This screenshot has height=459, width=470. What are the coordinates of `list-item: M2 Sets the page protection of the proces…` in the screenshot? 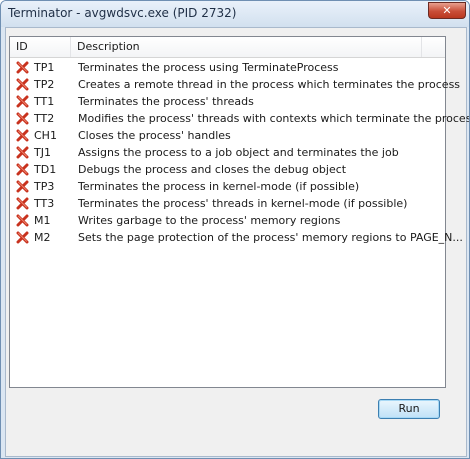 It's located at (236, 237).